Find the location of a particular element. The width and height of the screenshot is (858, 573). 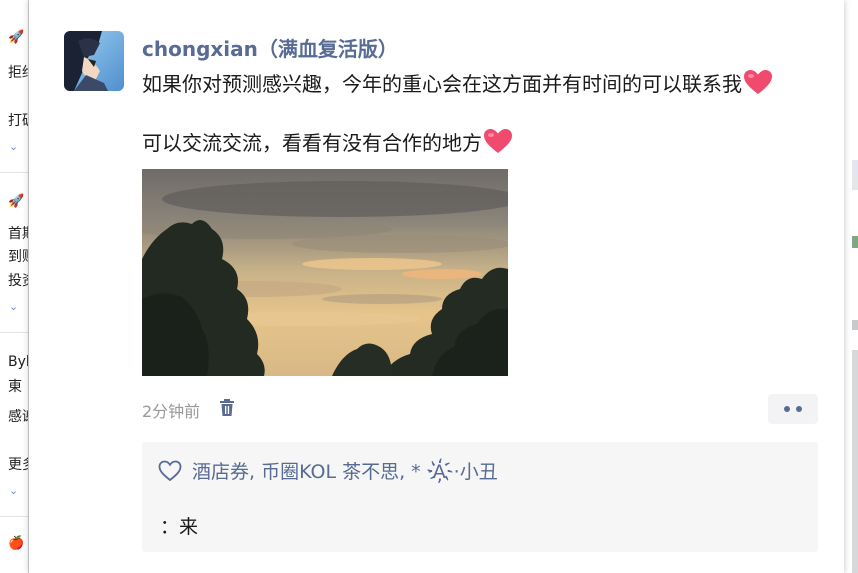

post-text-line: 可以交流交流，看看有没有合作的地方 is located at coordinates (327, 144).